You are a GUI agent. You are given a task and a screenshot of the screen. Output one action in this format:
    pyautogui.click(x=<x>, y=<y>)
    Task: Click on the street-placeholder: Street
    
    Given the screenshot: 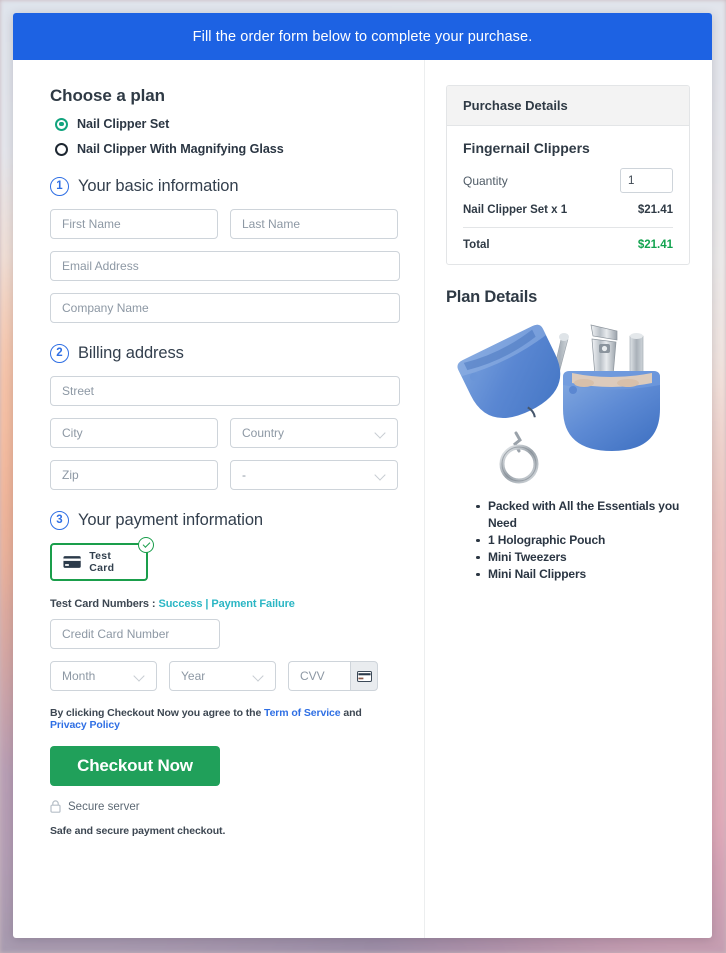 What is the action you would take?
    pyautogui.click(x=78, y=391)
    